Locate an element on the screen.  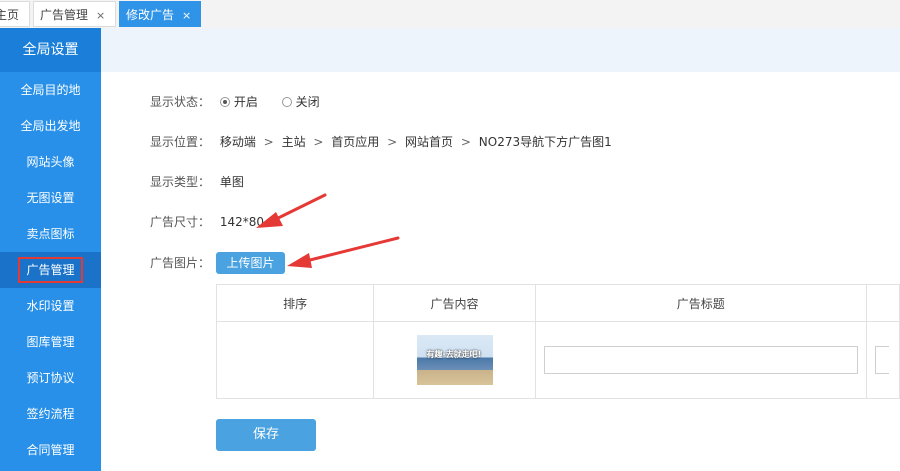
column-header-sort: 排序 is located at coordinates (295, 303).